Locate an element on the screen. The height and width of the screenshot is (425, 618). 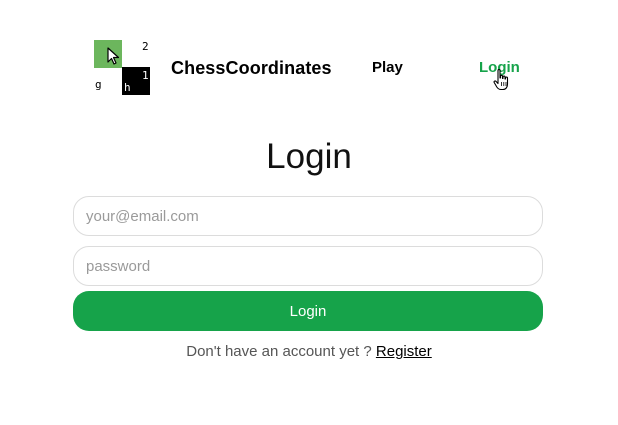
logo-file-h: h is located at coordinates (127, 87).